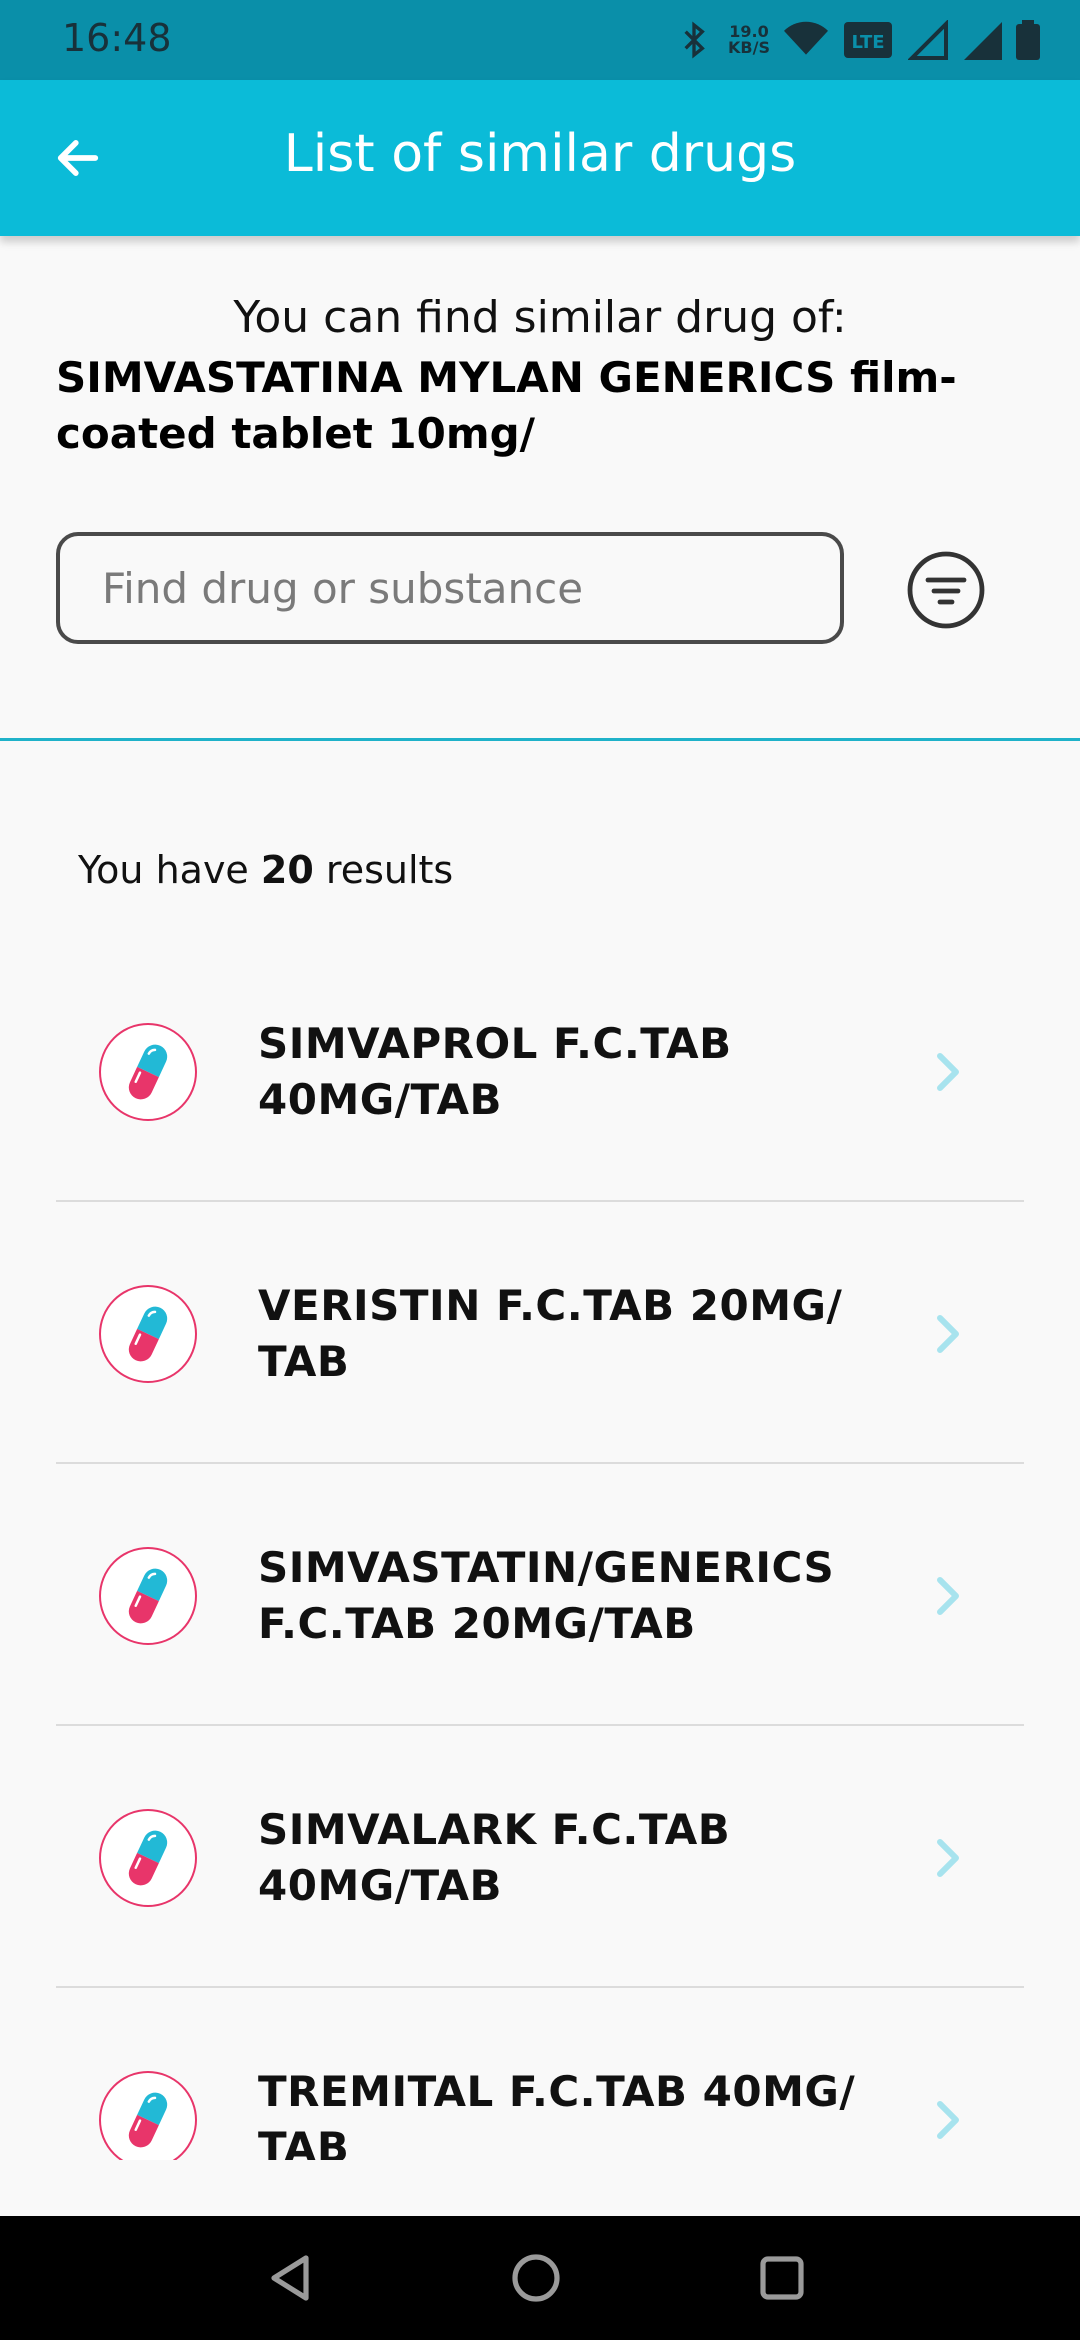 The width and height of the screenshot is (1080, 2340). What do you see at coordinates (494, 1857) in the screenshot?
I see `drug-name: SIMVALARK F.C.TAB 40MG/TAB` at bounding box center [494, 1857].